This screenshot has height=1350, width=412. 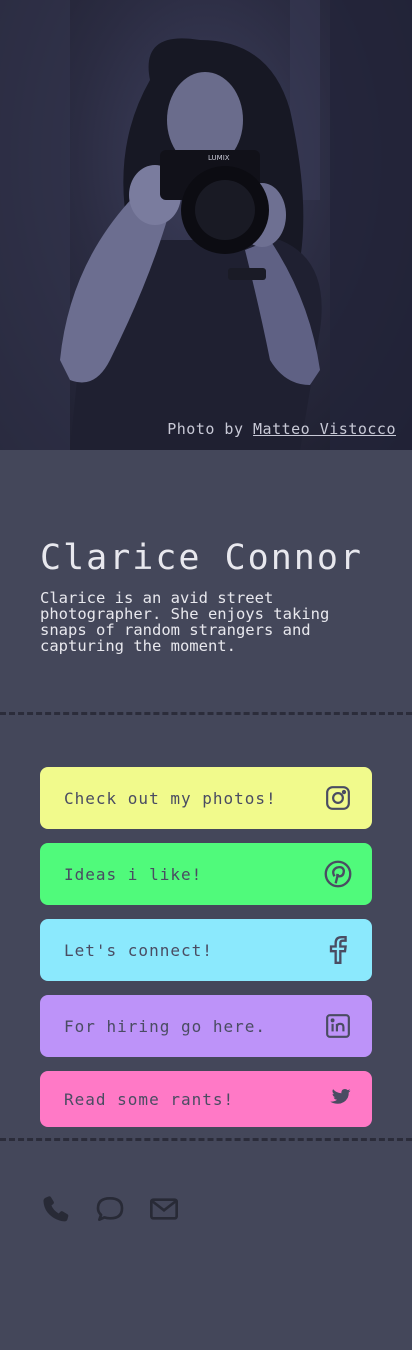 What do you see at coordinates (338, 1026) in the screenshot?
I see `linkedin-icon` at bounding box center [338, 1026].